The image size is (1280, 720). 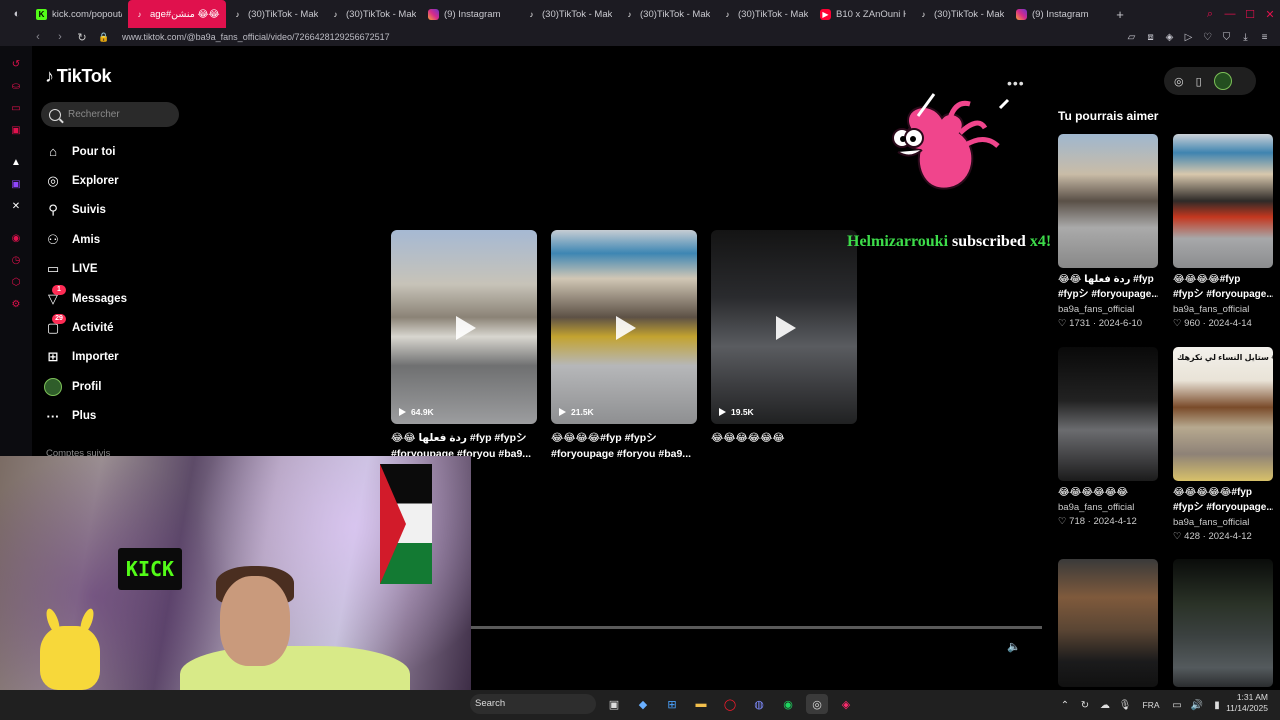 What do you see at coordinates (759, 704) in the screenshot?
I see `discord-icon: ◍` at bounding box center [759, 704].